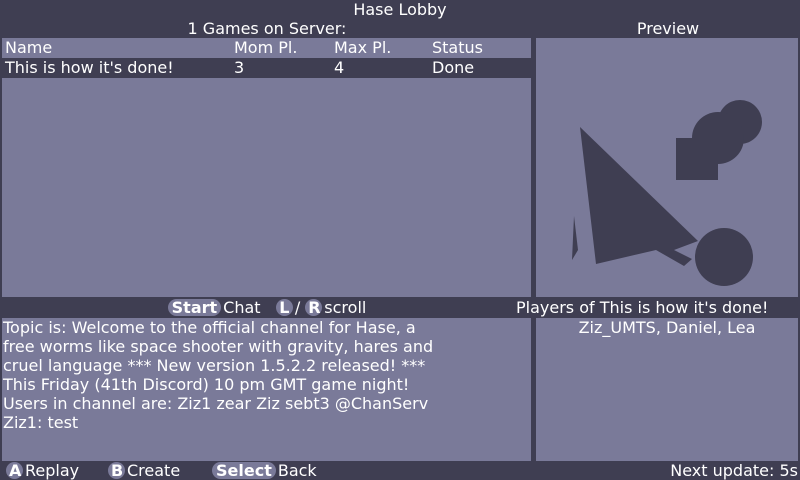  Describe the element at coordinates (363, 47) in the screenshot. I see `column-max-players-header: Max Pl.` at that location.